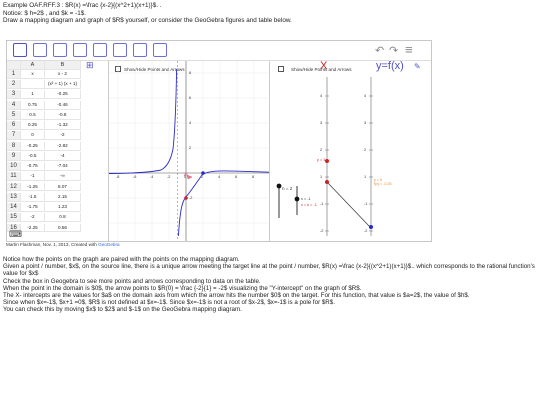 This screenshot has width=540, height=405. Describe the element at coordinates (365, 150) in the screenshot. I see `target-tick: 2` at that location.